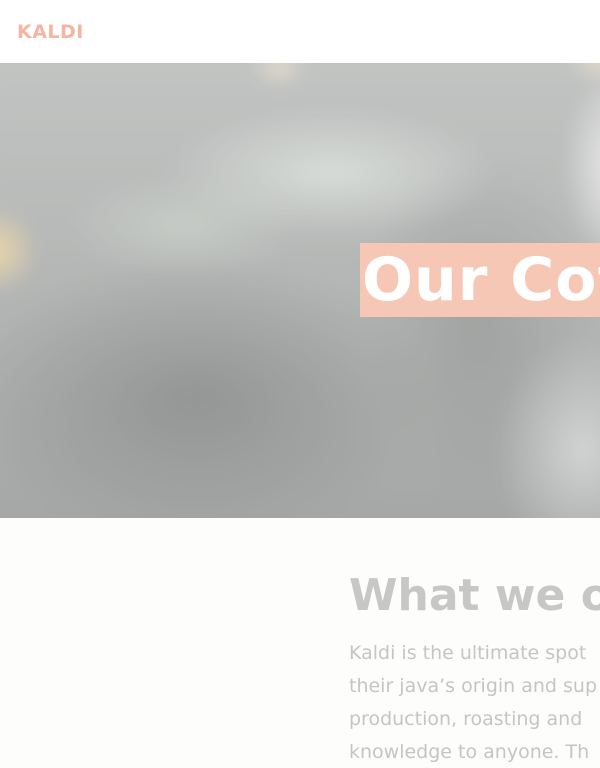 The width and height of the screenshot is (600, 768). I want to click on navbar: KALDI, so click(300, 32).